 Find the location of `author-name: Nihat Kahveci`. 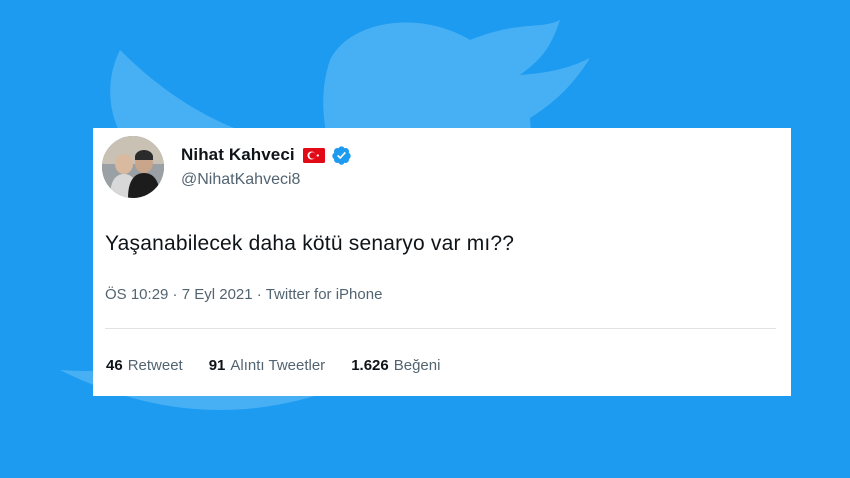

author-name: Nihat Kahveci is located at coordinates (238, 155).